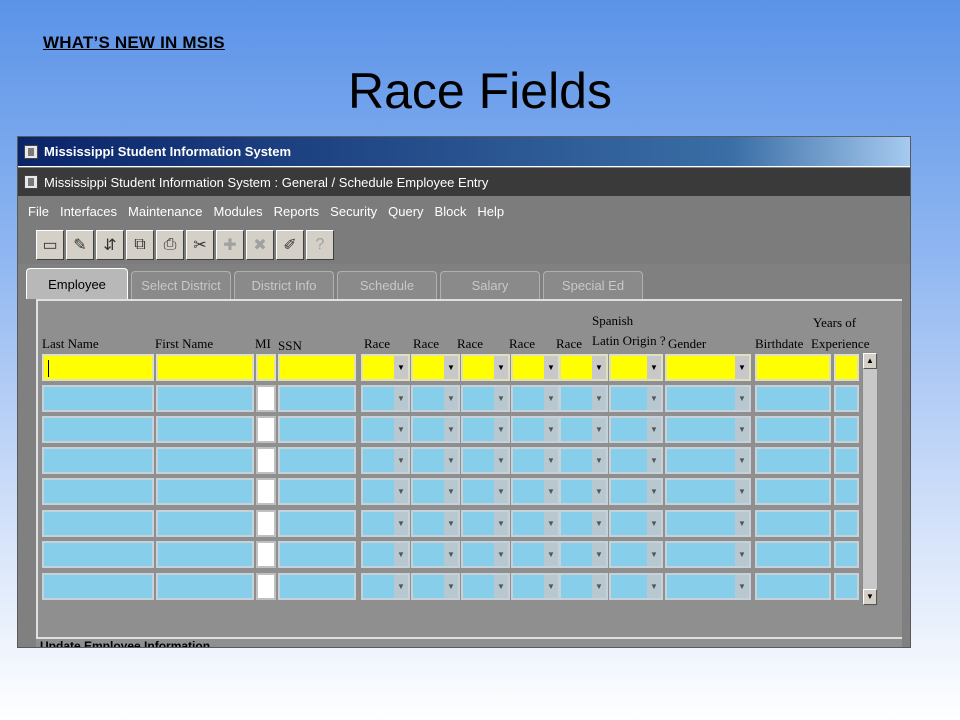  I want to click on print-preview-icon: ⧉, so click(140, 245).